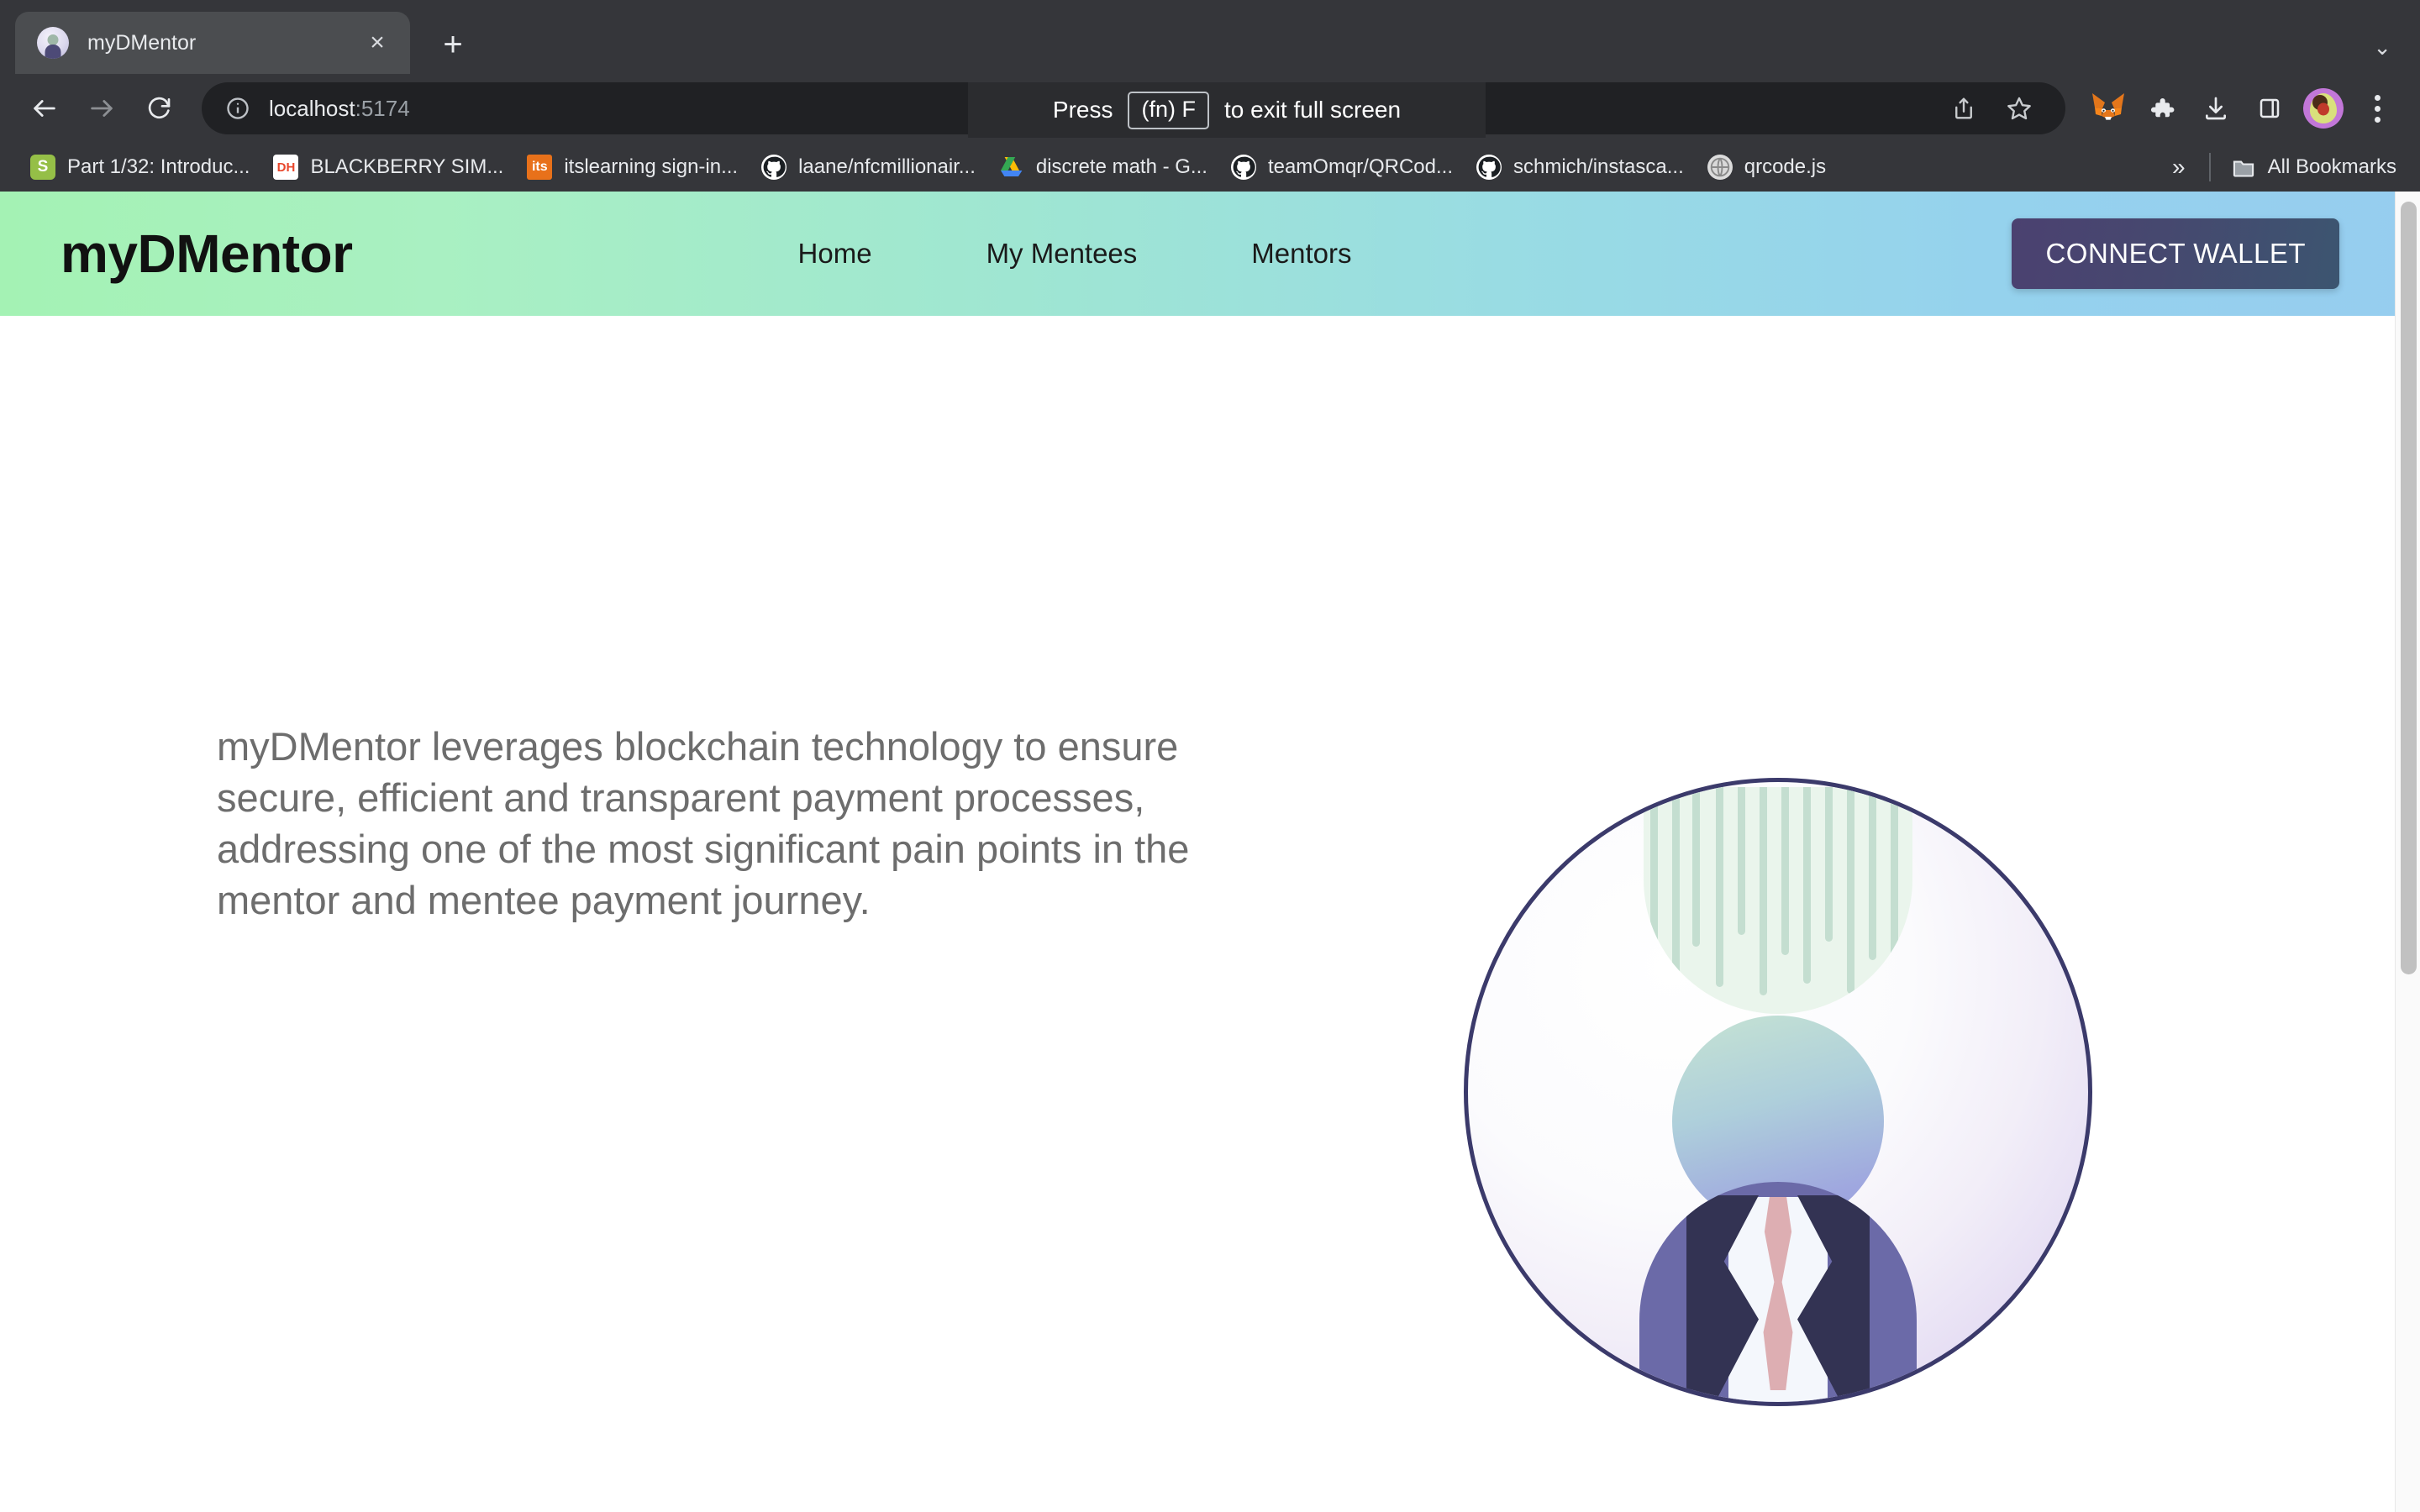  I want to click on illustration-circle, so click(1778, 1092).